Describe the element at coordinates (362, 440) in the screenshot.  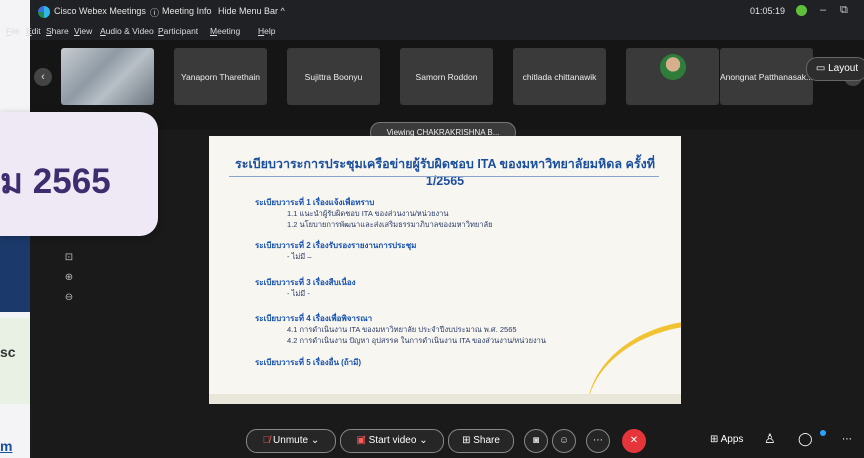
I see `video-off-icon: ▣̸` at that location.